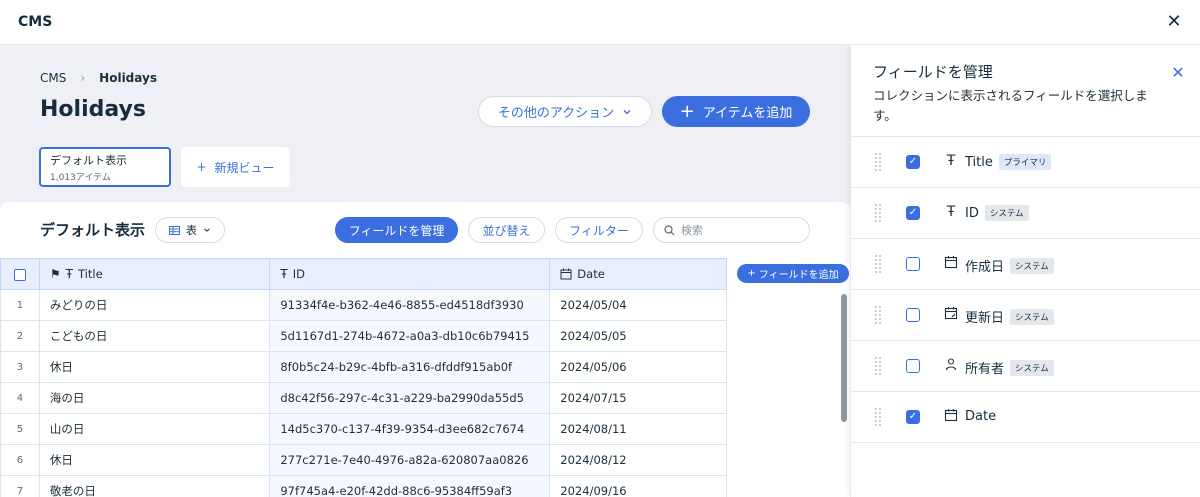  Describe the element at coordinates (638, 336) in the screenshot. I see `cell-date: 2024/05/05` at that location.